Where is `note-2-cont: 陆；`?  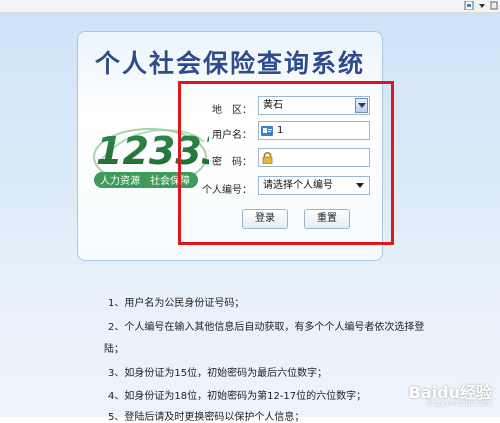 note-2-cont: 陆； is located at coordinates (114, 349).